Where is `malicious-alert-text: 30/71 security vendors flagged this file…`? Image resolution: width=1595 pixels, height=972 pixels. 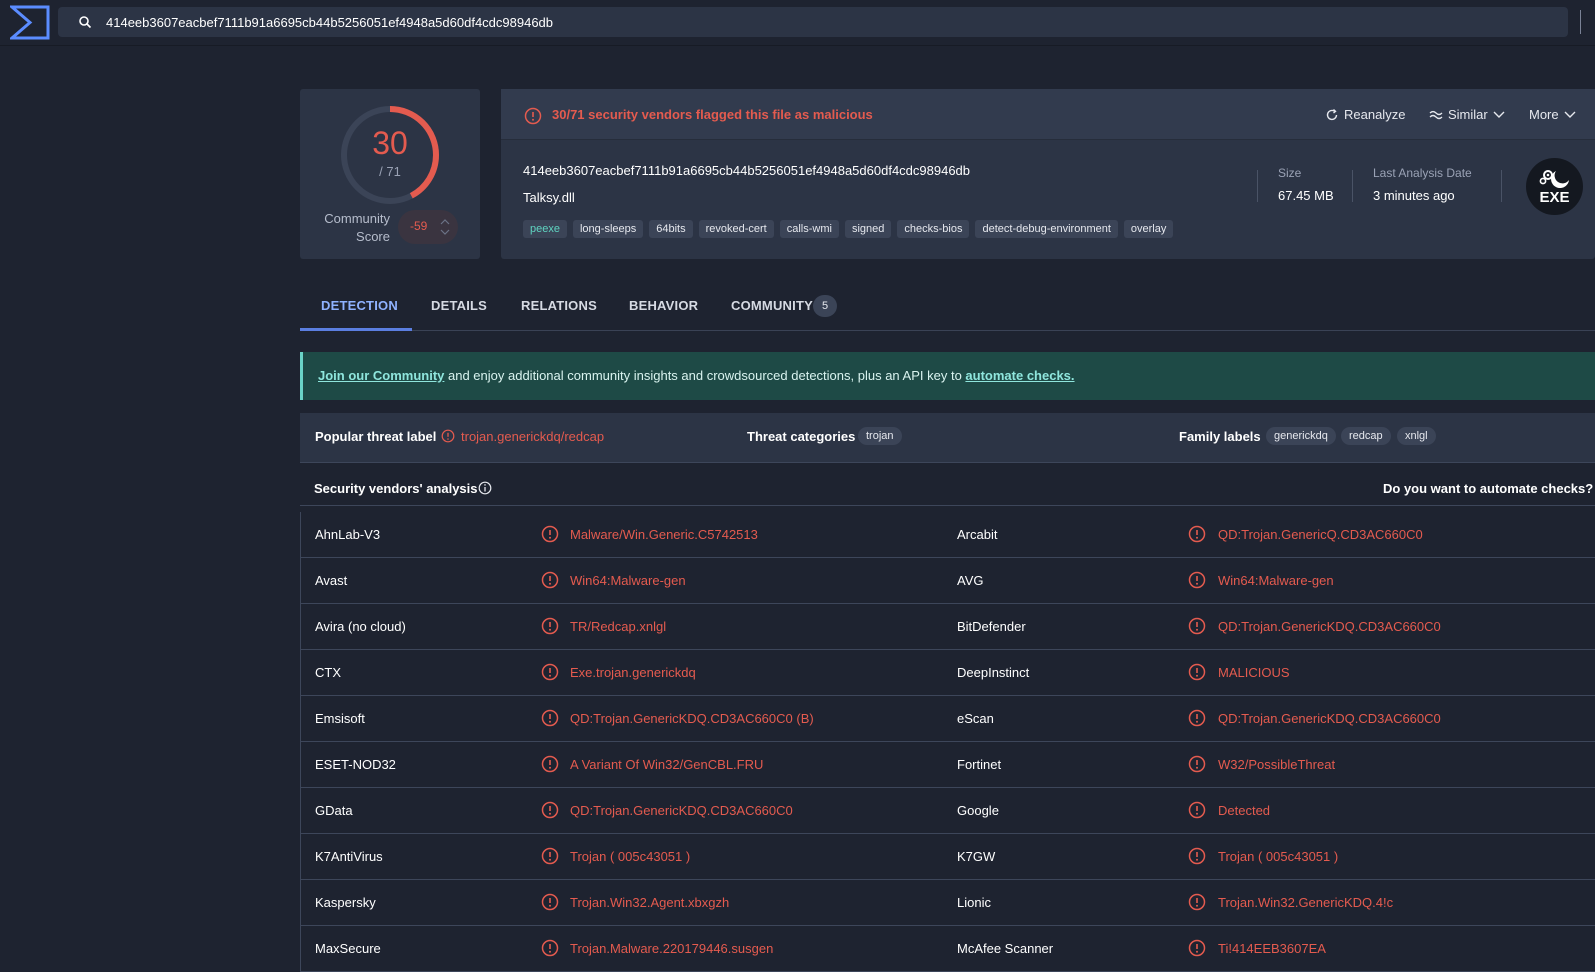
malicious-alert-text: 30/71 security vendors flagged this file… is located at coordinates (712, 114).